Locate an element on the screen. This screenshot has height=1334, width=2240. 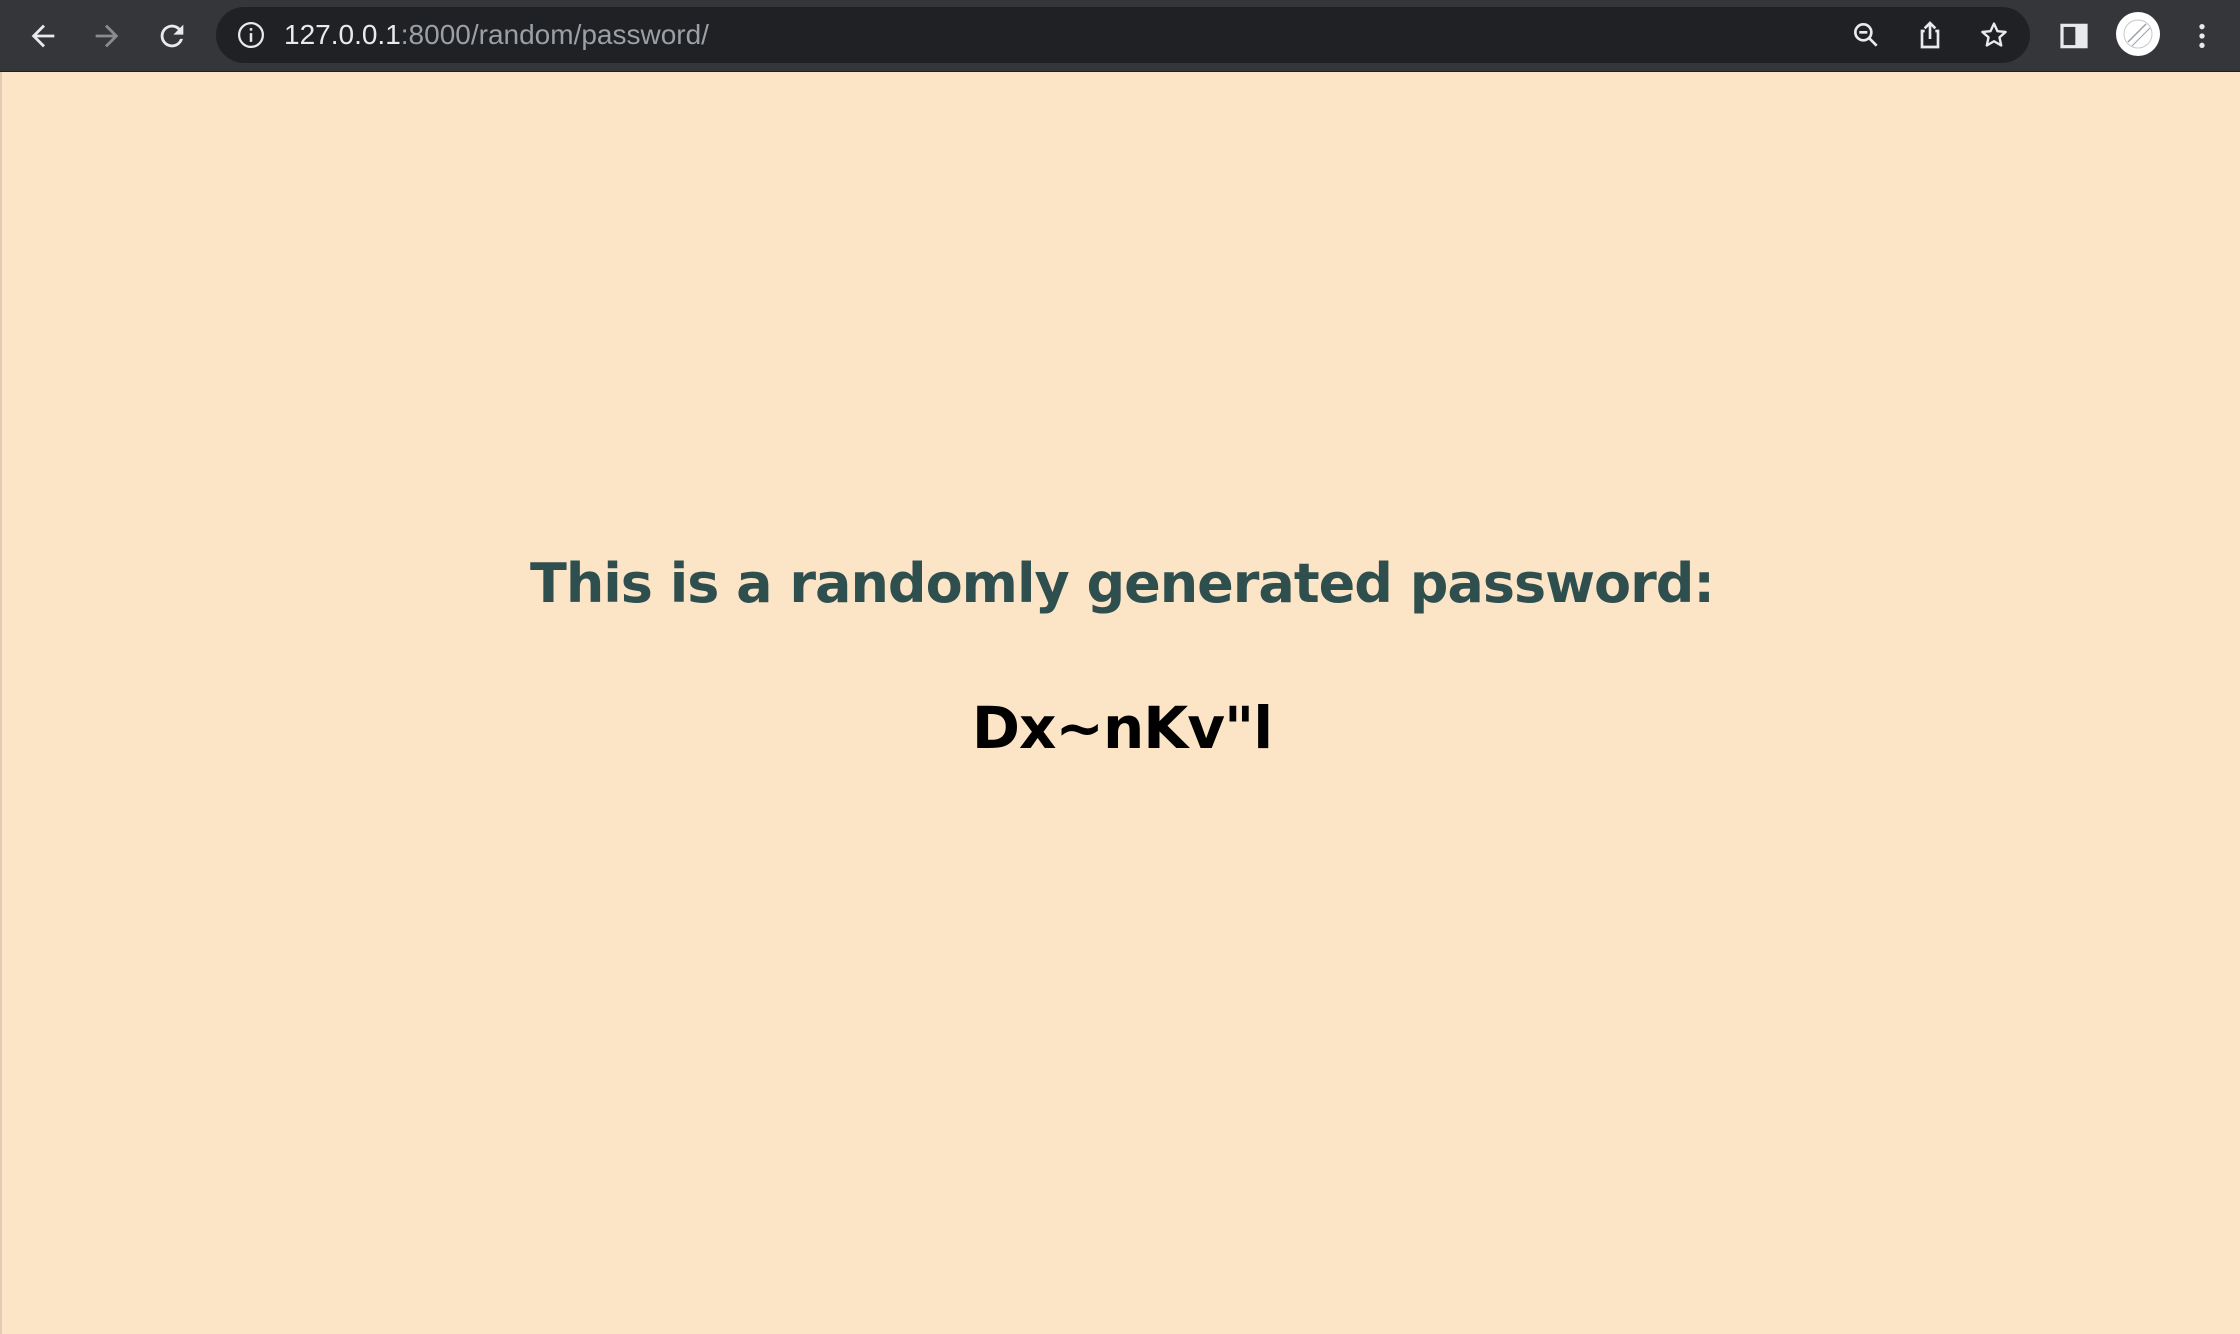
profile-icon is located at coordinates (2138, 34).